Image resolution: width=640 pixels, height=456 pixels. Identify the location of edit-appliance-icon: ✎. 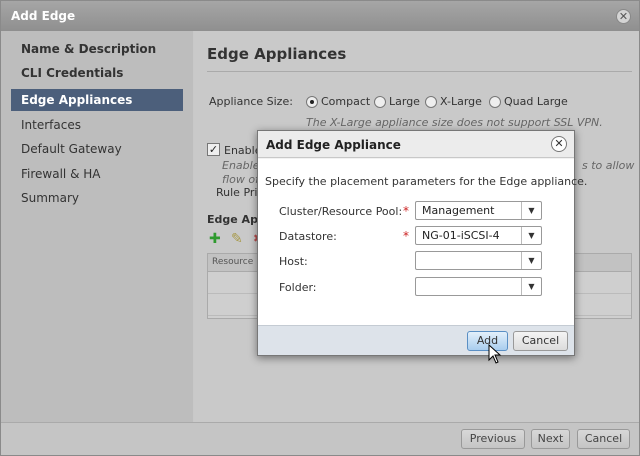
(237, 239).